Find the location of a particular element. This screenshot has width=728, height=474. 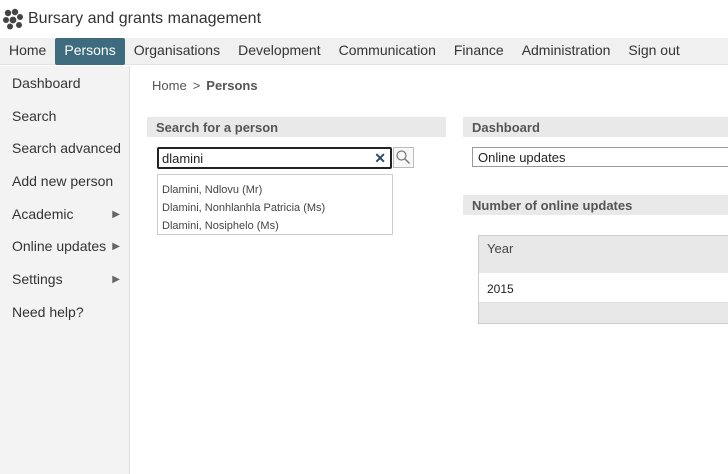

sidebar-item-label: Academic is located at coordinates (43, 213).